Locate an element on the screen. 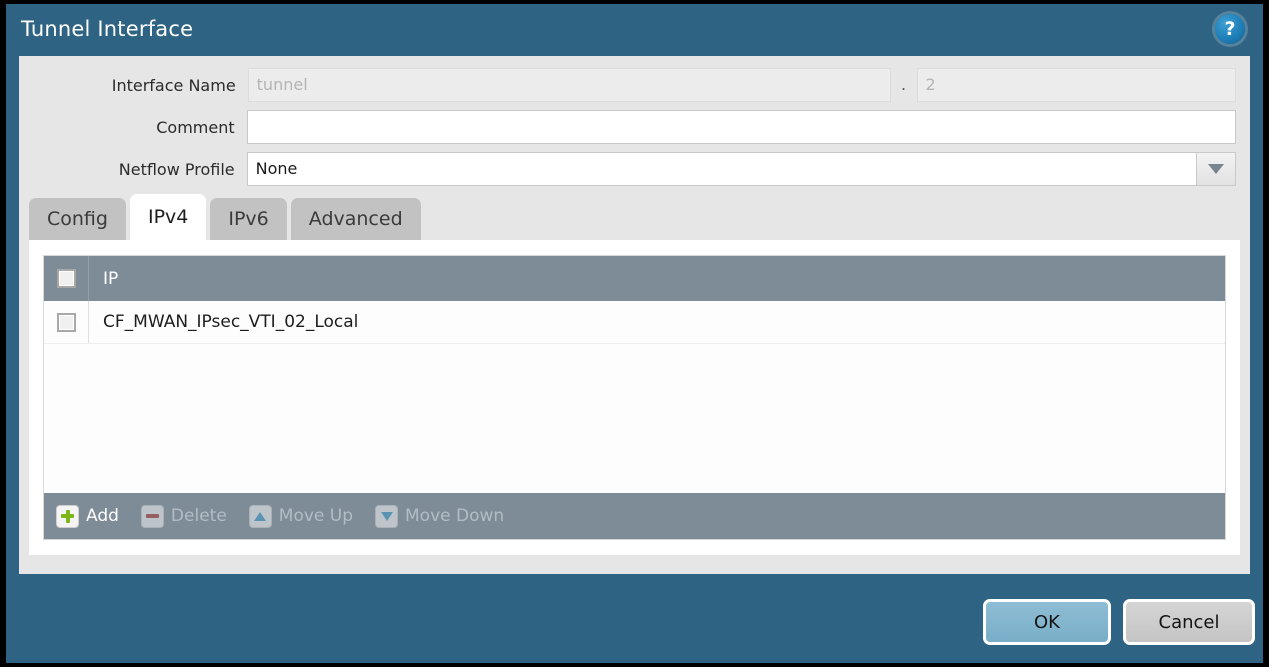 The width and height of the screenshot is (1269, 667). interface-name-prefix-input: tunnel is located at coordinates (569, 85).